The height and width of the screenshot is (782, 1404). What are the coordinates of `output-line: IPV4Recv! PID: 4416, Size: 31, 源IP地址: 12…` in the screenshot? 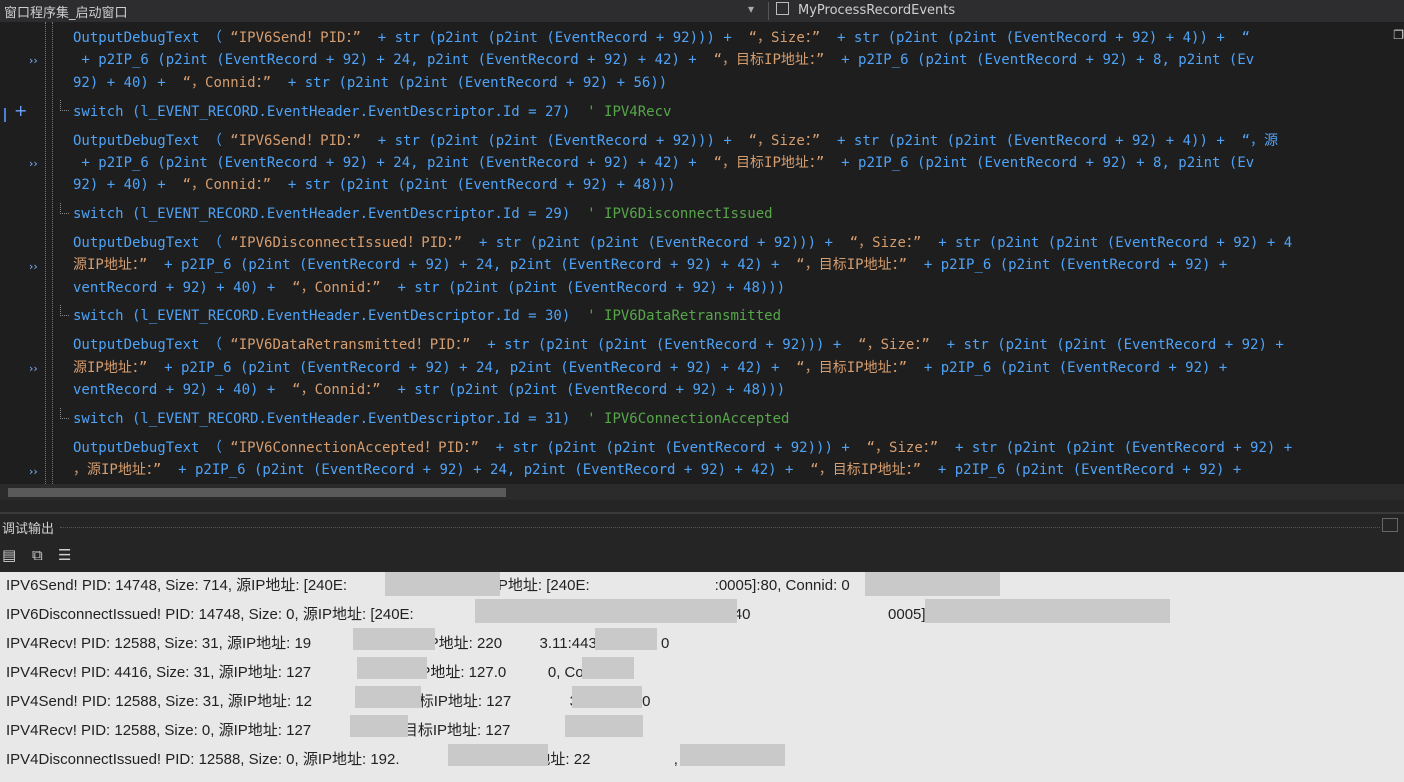 It's located at (317, 672).